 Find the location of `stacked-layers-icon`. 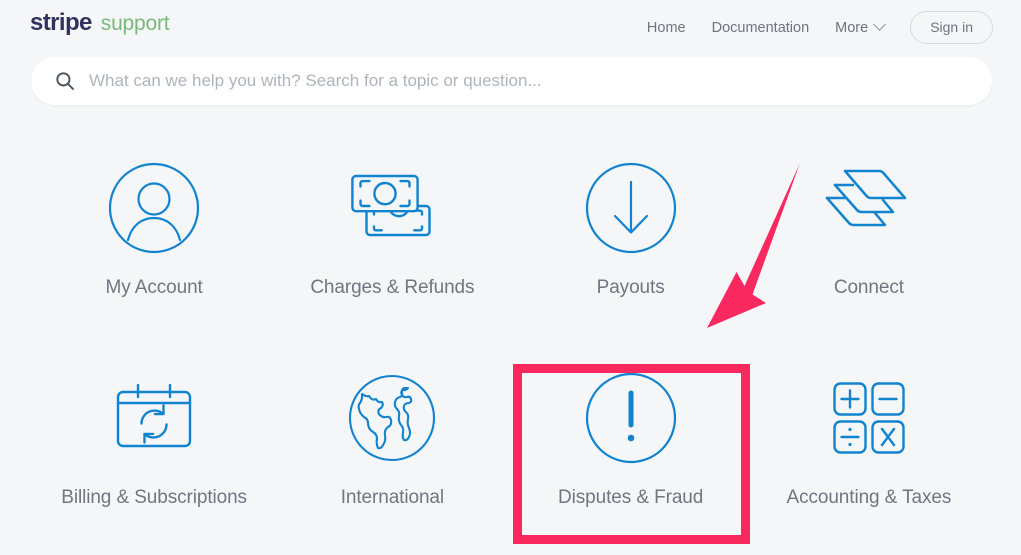

stacked-layers-icon is located at coordinates (869, 208).